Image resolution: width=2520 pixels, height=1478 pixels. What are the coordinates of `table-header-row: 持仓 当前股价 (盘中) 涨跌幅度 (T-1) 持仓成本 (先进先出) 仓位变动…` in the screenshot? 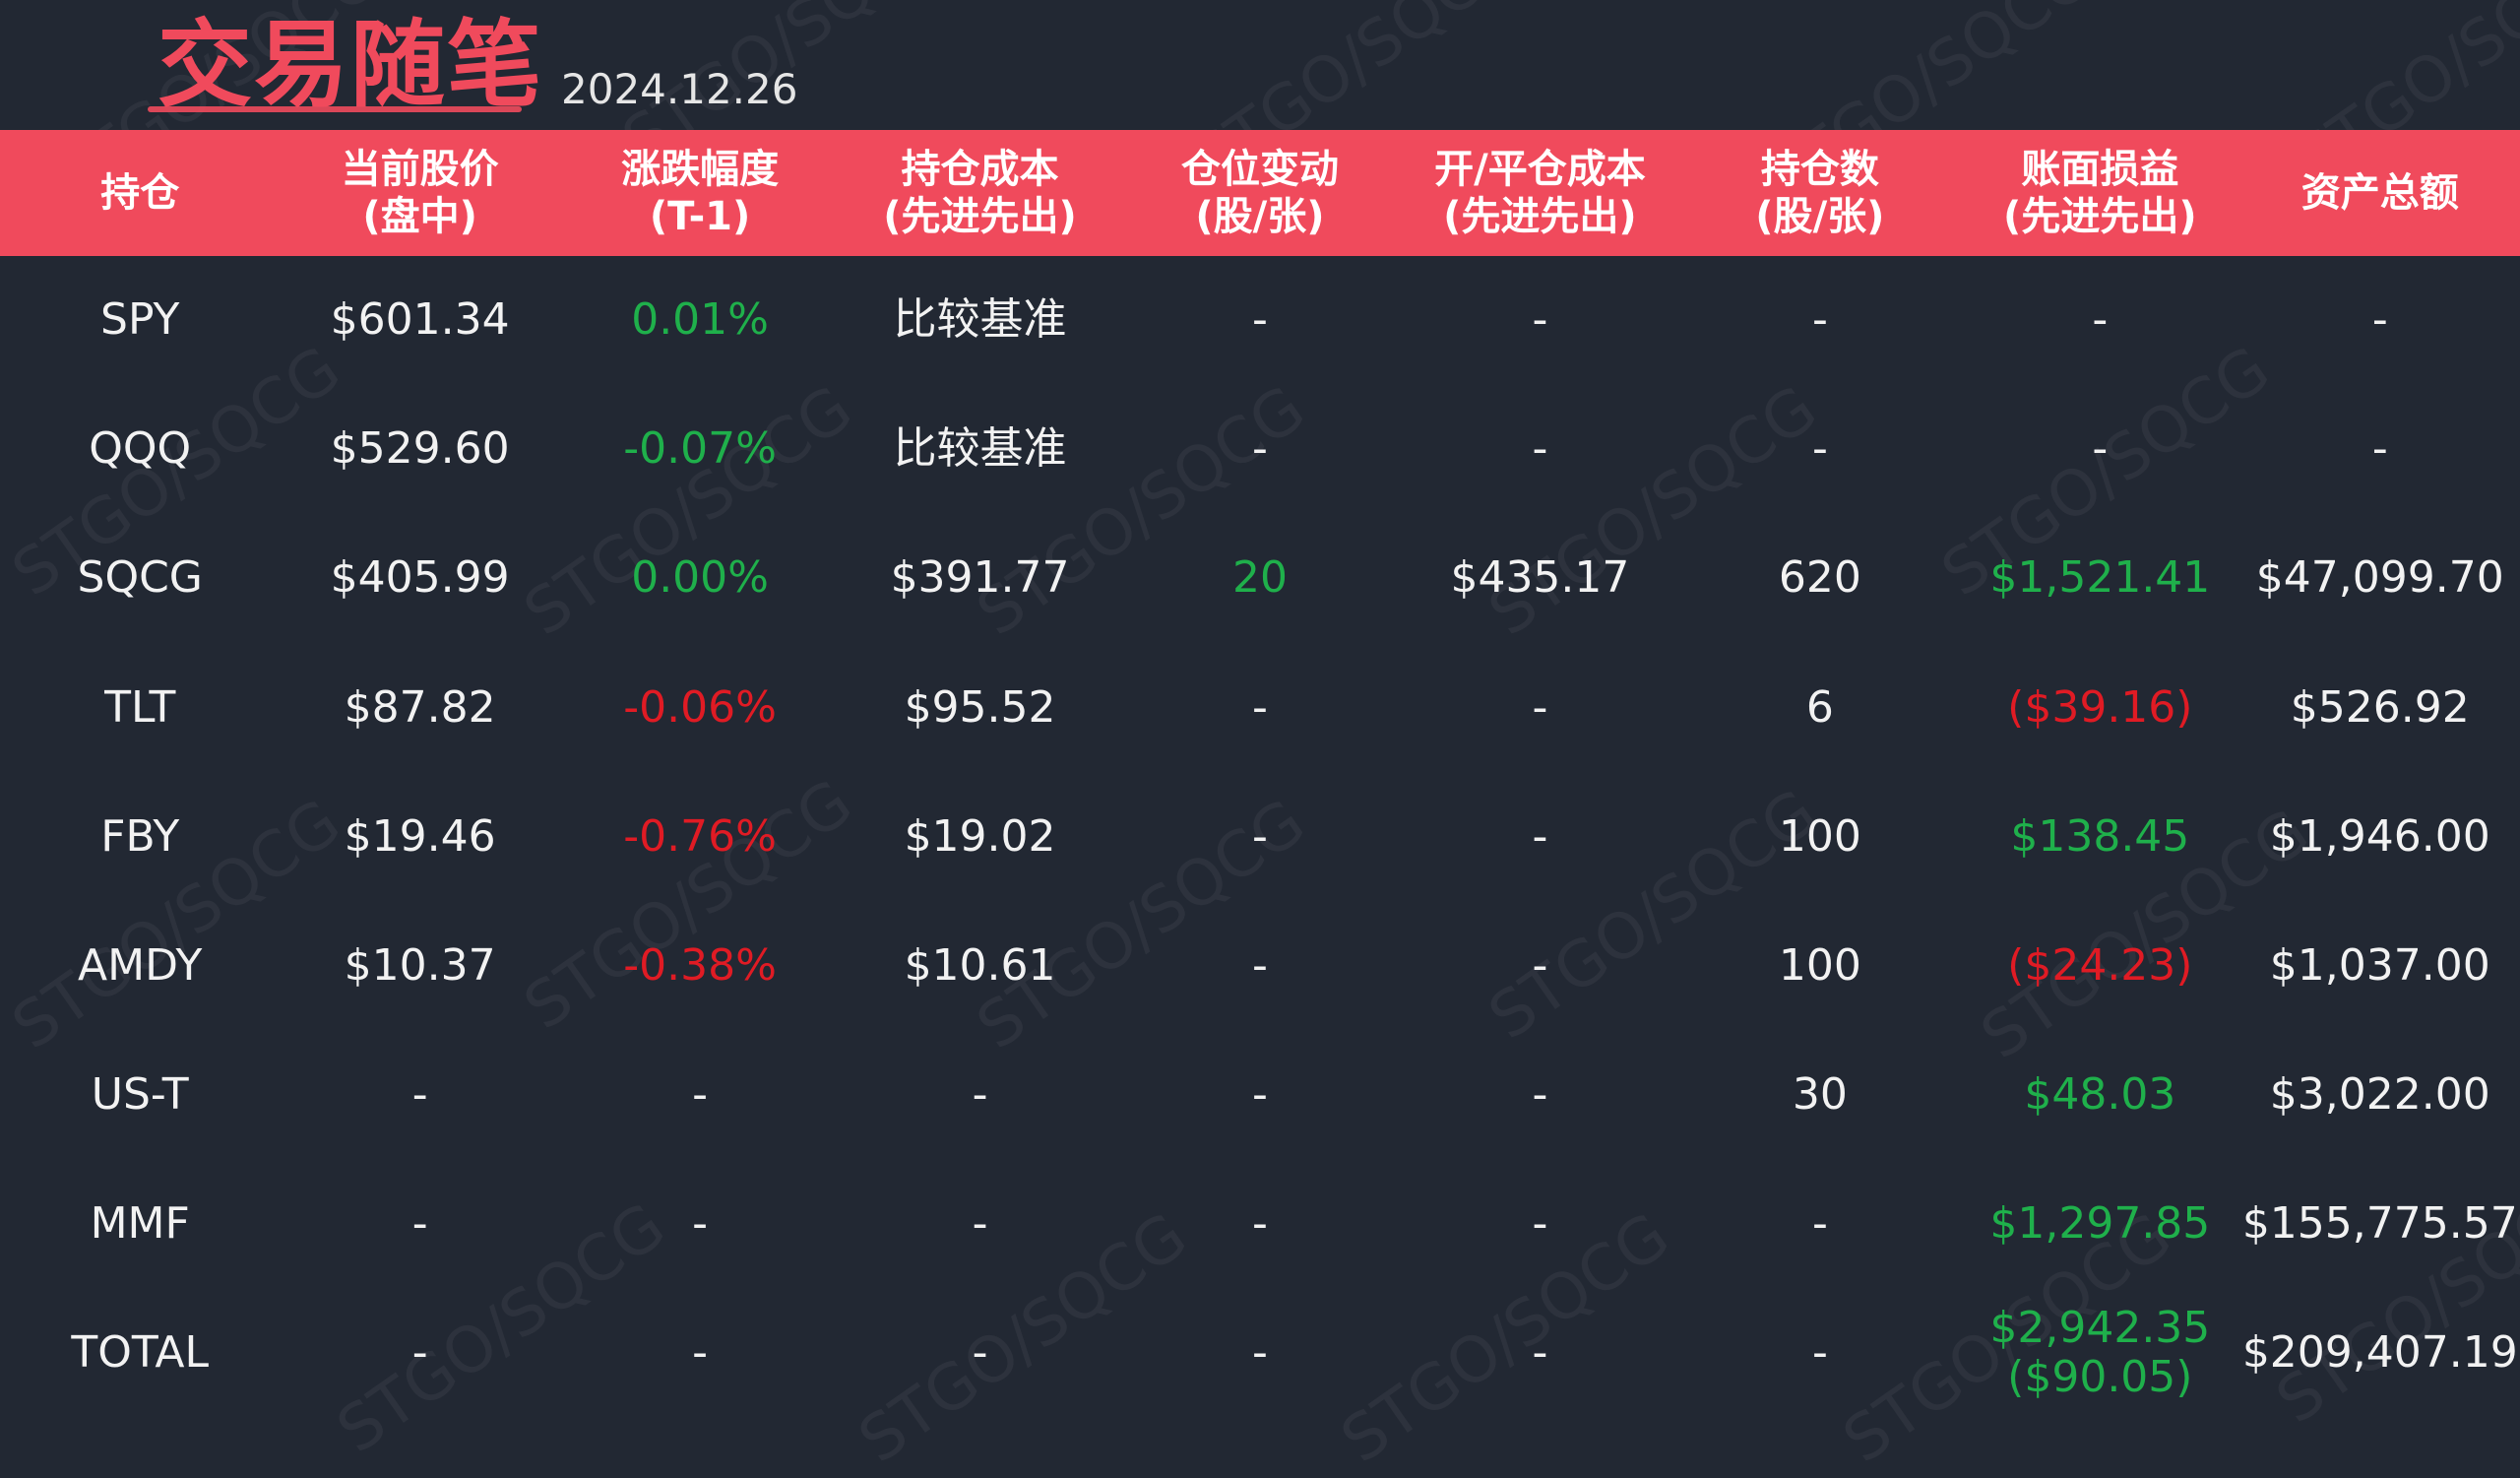 It's located at (1260, 193).